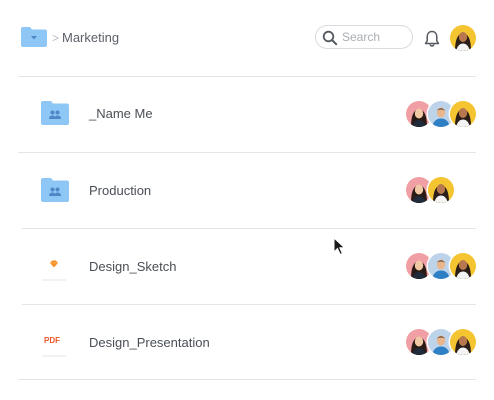 The image size is (494, 400). What do you see at coordinates (247, 379) in the screenshot?
I see `divider` at bounding box center [247, 379].